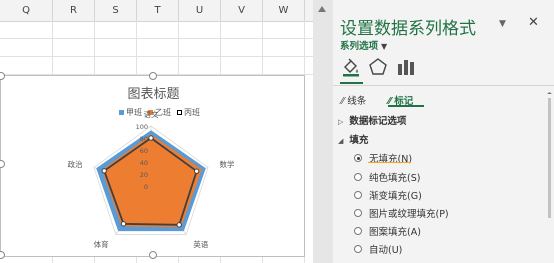  Describe the element at coordinates (378, 67) in the screenshot. I see `effects-pentagon-icon` at that location.